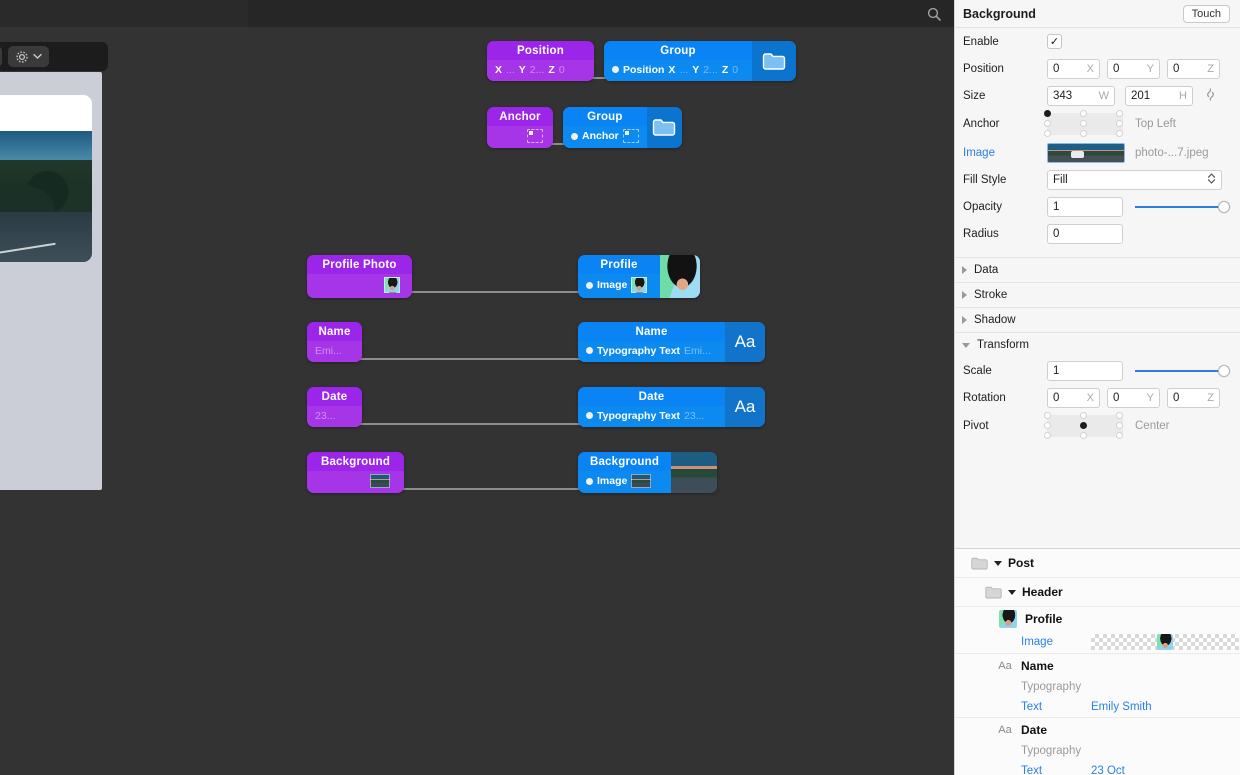 This screenshot has height=775, width=1240. I want to click on fill-style-label: Fill Style, so click(985, 179).